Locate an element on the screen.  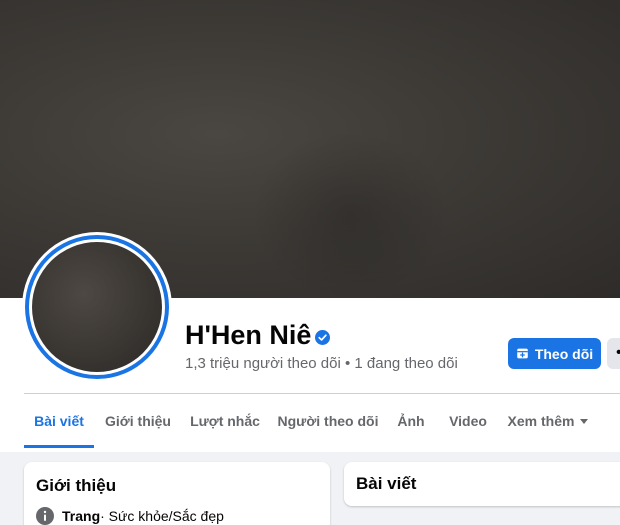
tab-videos: Video is located at coordinates (468, 421).